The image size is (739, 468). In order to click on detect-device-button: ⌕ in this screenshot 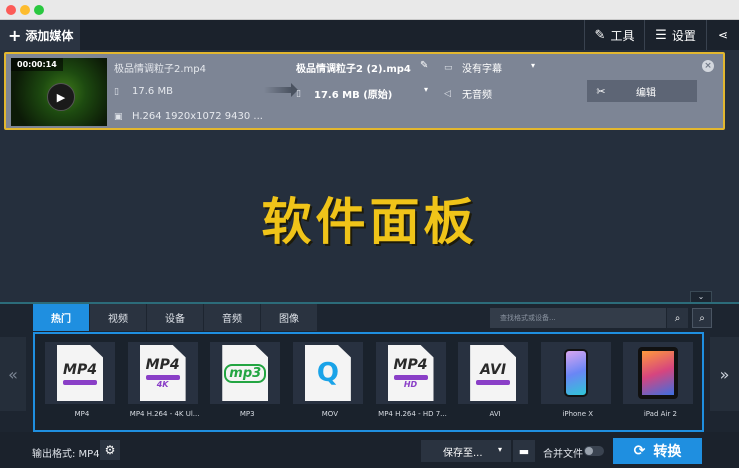, I will do `click(702, 318)`.